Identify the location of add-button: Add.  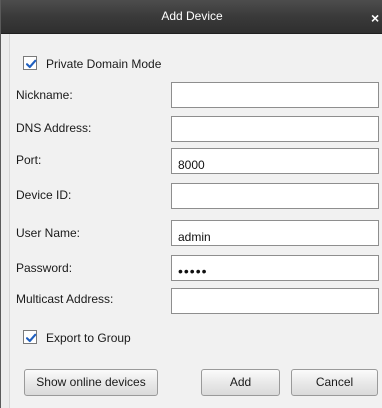
(240, 382).